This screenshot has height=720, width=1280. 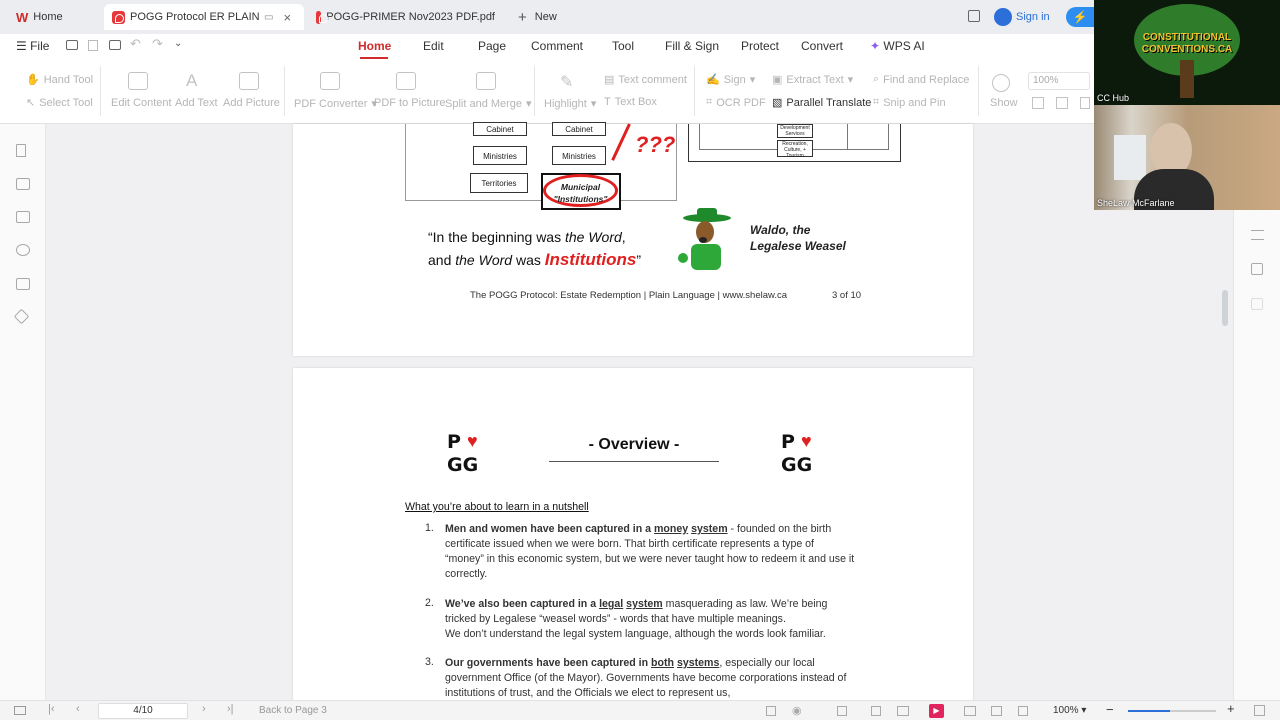 What do you see at coordinates (1023, 711) in the screenshot?
I see `fullscreen-icon` at bounding box center [1023, 711].